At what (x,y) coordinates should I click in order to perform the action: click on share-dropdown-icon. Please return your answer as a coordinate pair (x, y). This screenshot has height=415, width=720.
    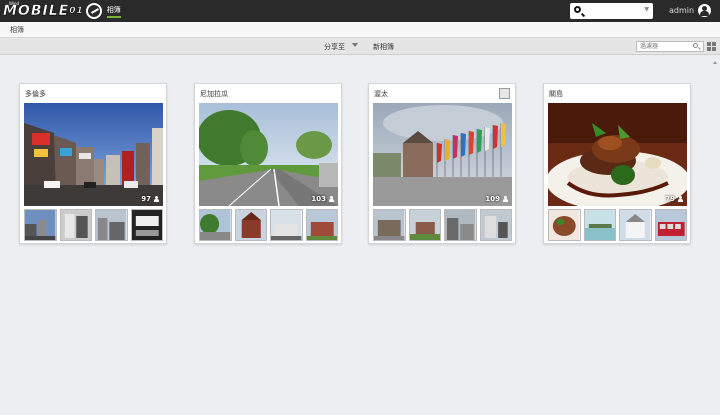
    Looking at the image, I should click on (355, 45).